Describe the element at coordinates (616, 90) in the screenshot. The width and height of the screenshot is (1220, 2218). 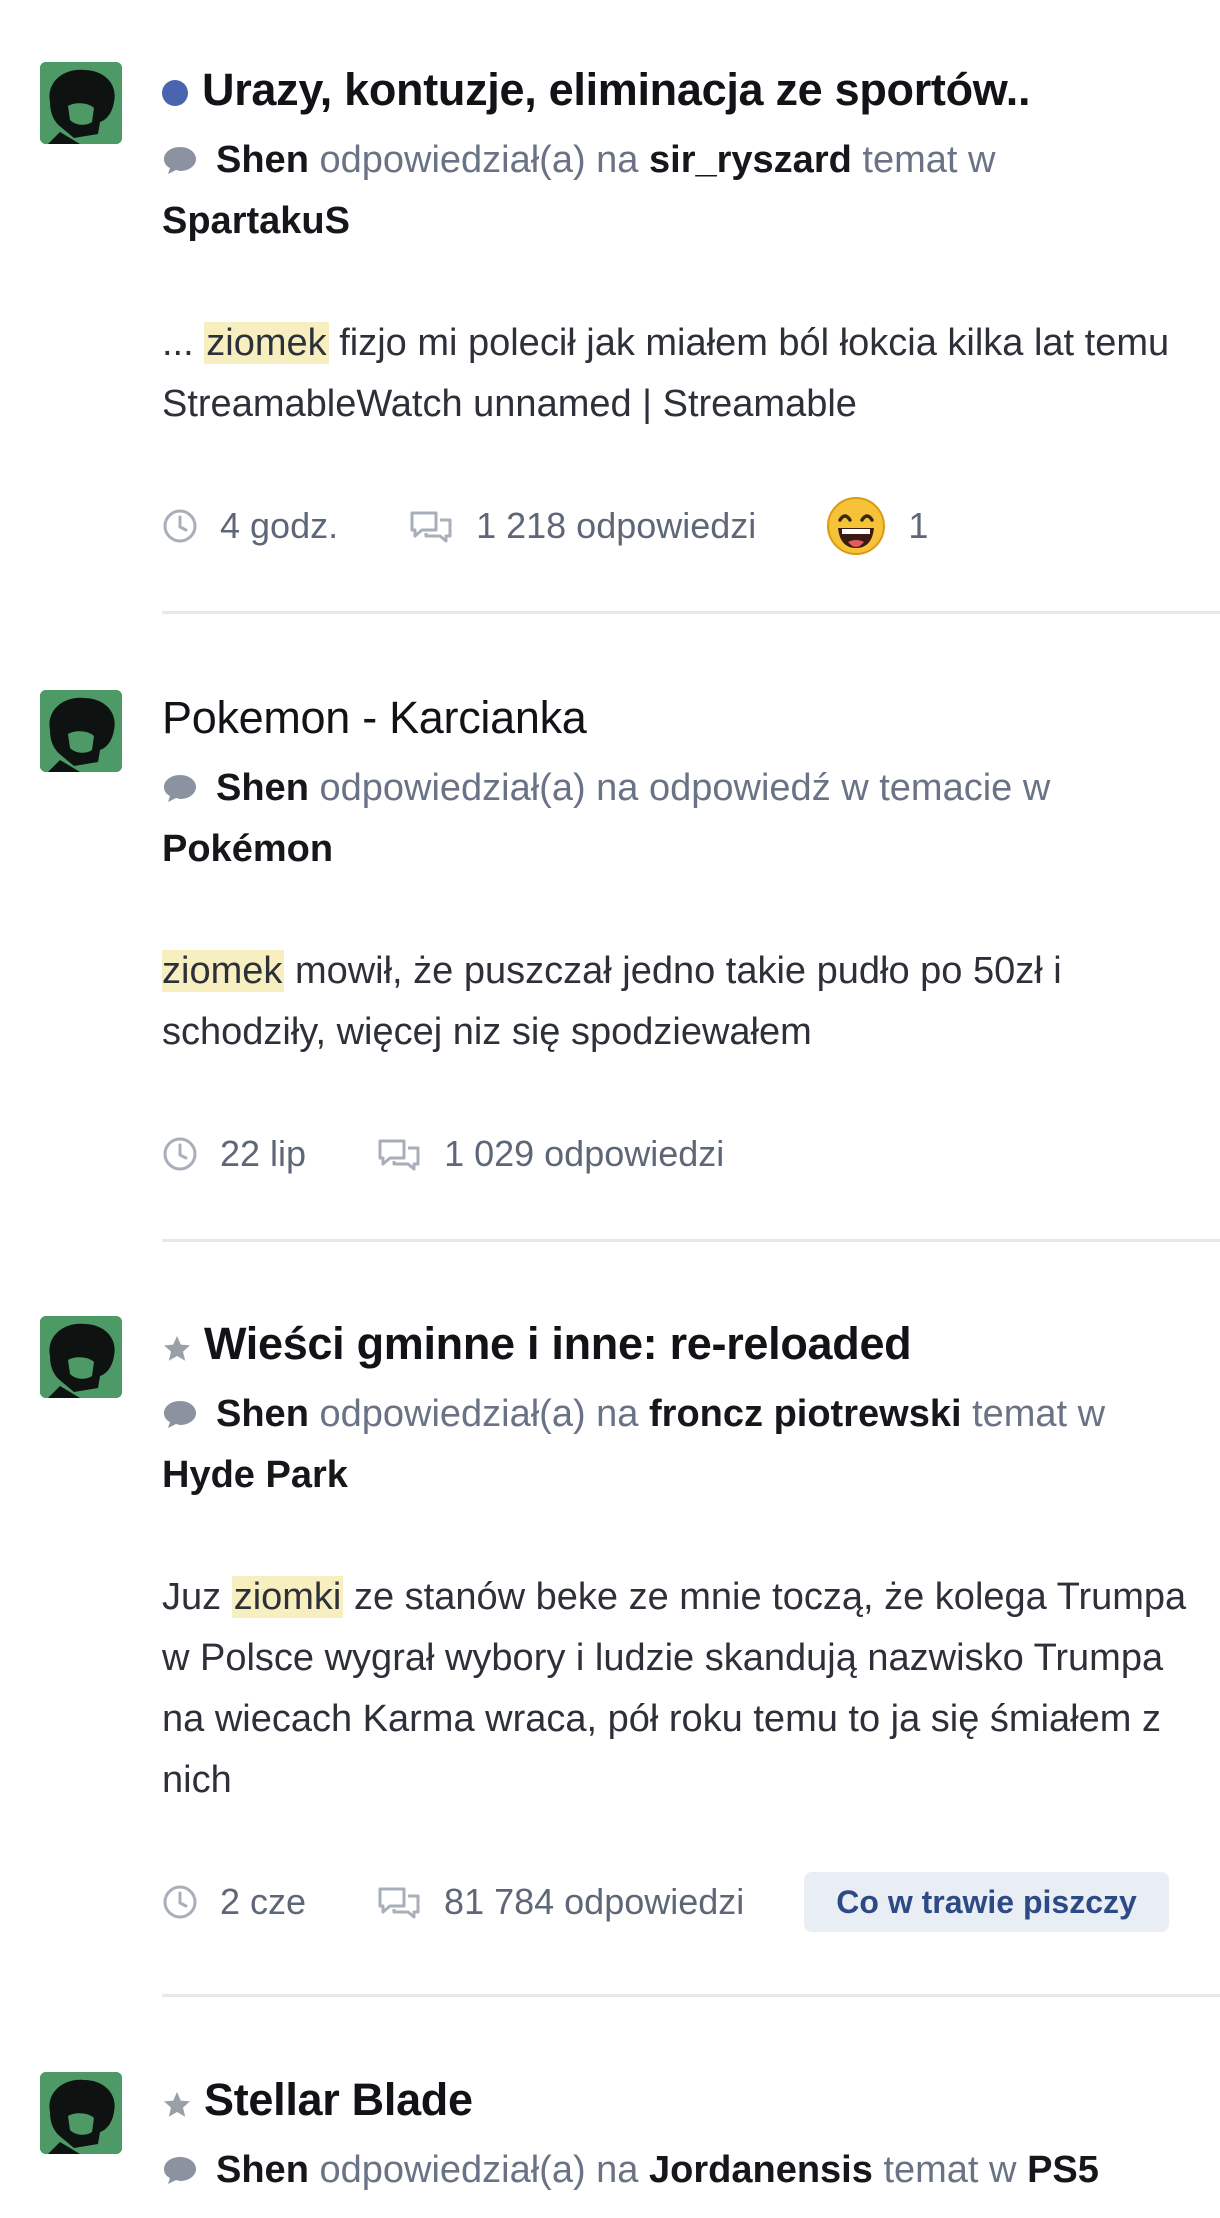
I see `topic-title: Urazy, kontuzje, eliminacja ze sportów..` at that location.